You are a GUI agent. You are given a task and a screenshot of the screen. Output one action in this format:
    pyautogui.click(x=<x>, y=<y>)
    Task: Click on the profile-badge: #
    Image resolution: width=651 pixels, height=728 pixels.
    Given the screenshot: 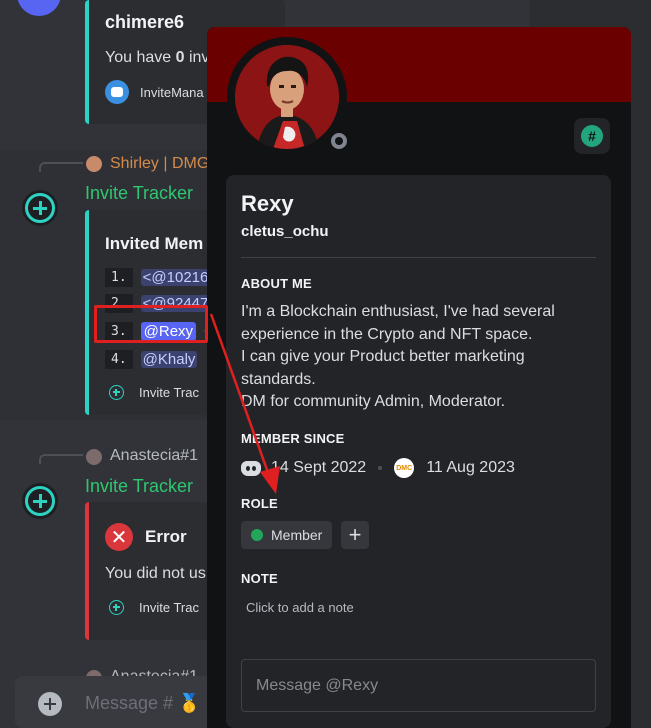 What is the action you would take?
    pyautogui.click(x=592, y=136)
    